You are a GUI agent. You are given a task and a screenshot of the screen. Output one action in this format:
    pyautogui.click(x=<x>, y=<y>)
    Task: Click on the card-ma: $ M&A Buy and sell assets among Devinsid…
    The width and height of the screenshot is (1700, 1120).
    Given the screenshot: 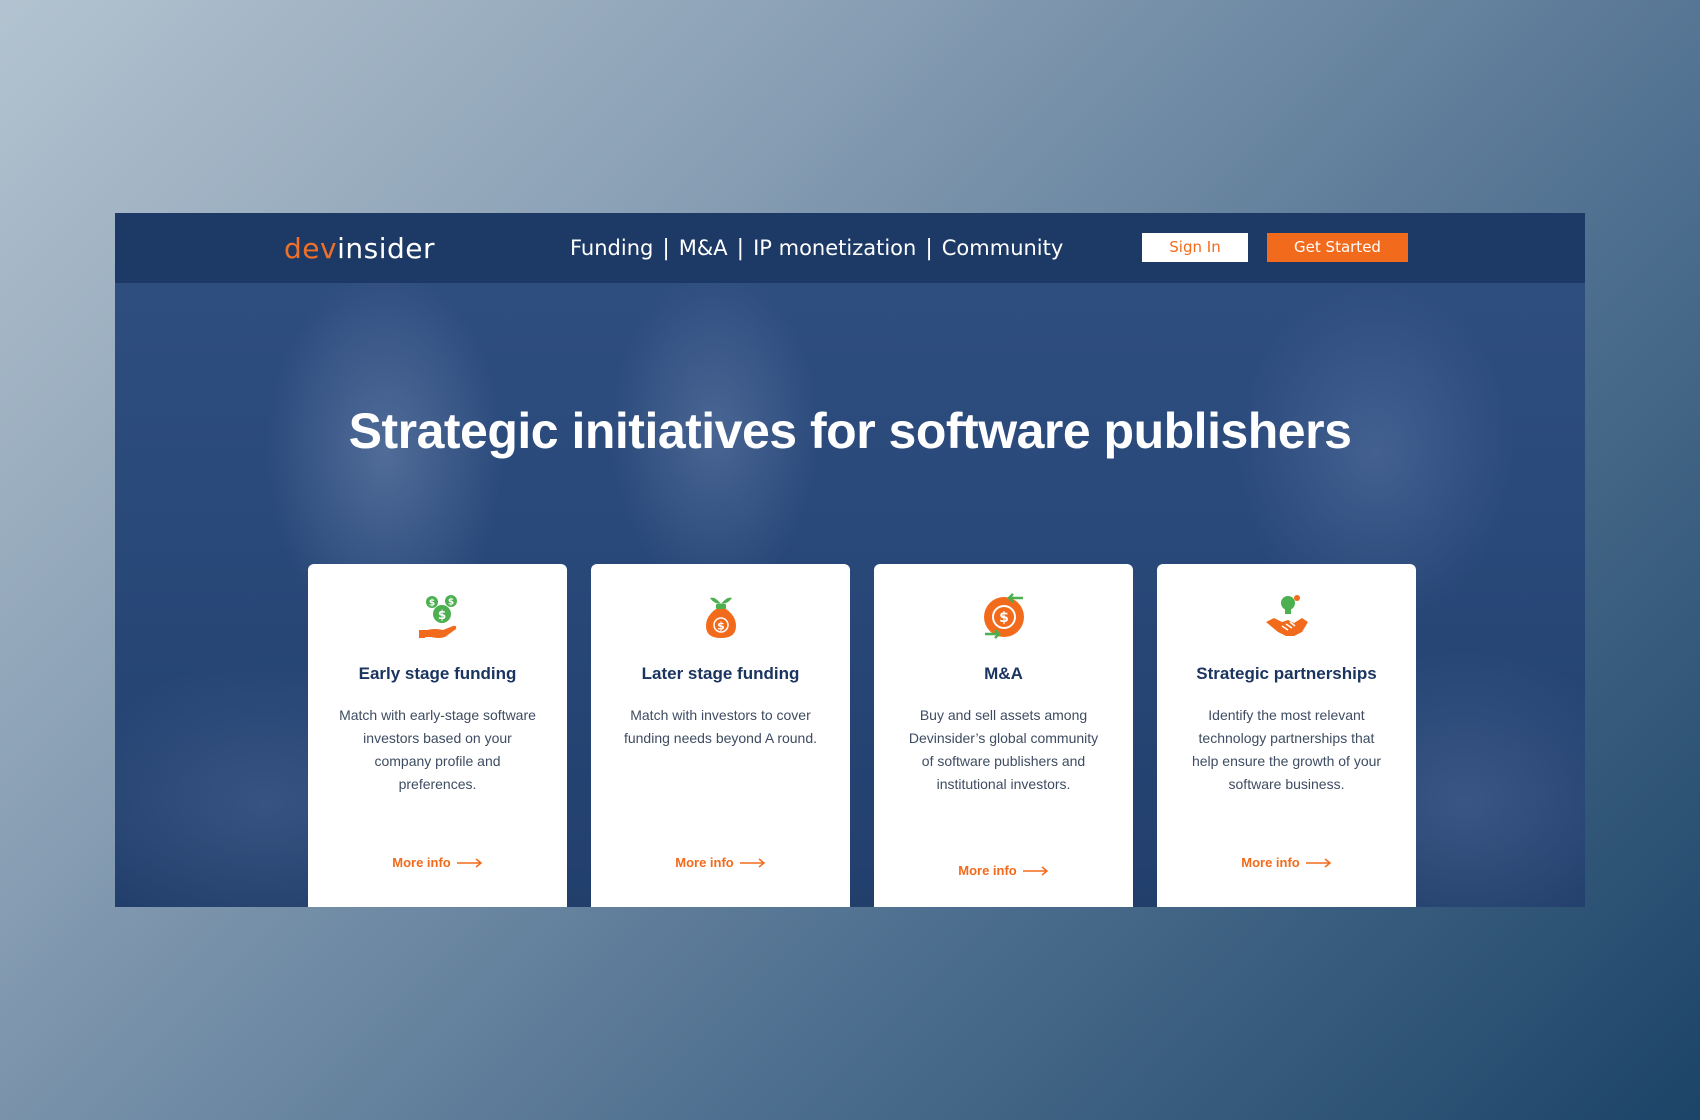 What is the action you would take?
    pyautogui.click(x=1003, y=735)
    